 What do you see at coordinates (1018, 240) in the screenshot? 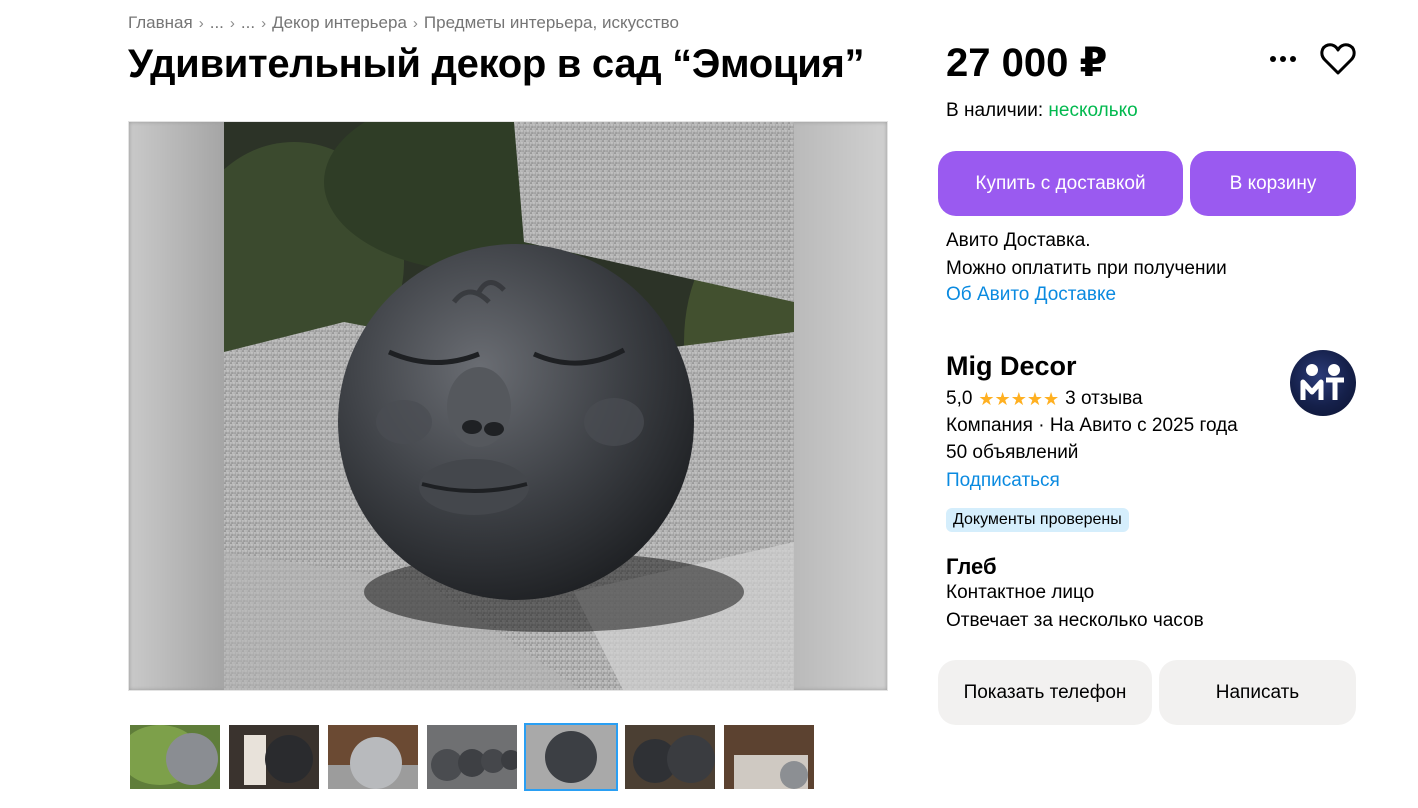
I see `delivery-line-1: Авито Доставка.` at bounding box center [1018, 240].